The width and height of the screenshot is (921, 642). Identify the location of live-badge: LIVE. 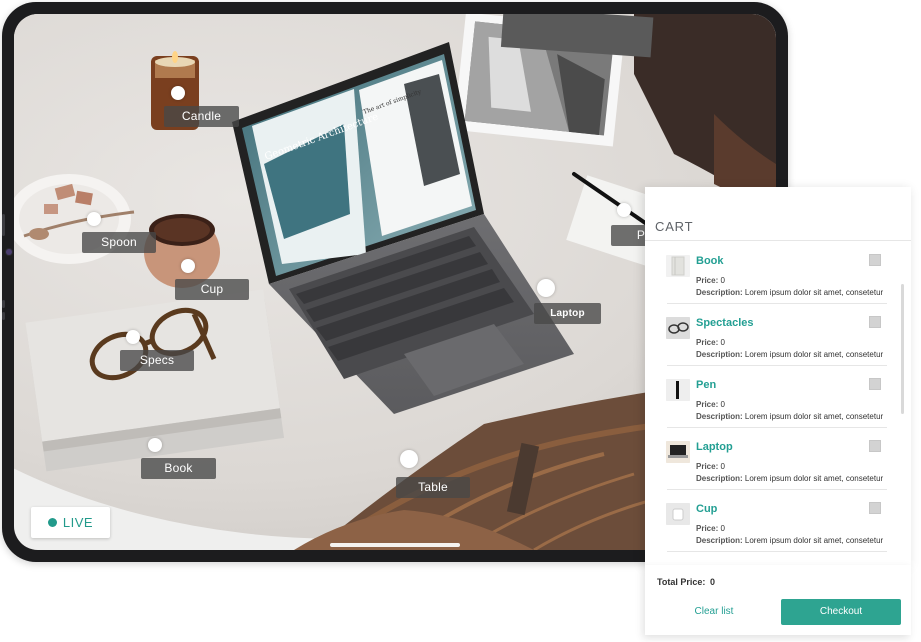
(70, 522).